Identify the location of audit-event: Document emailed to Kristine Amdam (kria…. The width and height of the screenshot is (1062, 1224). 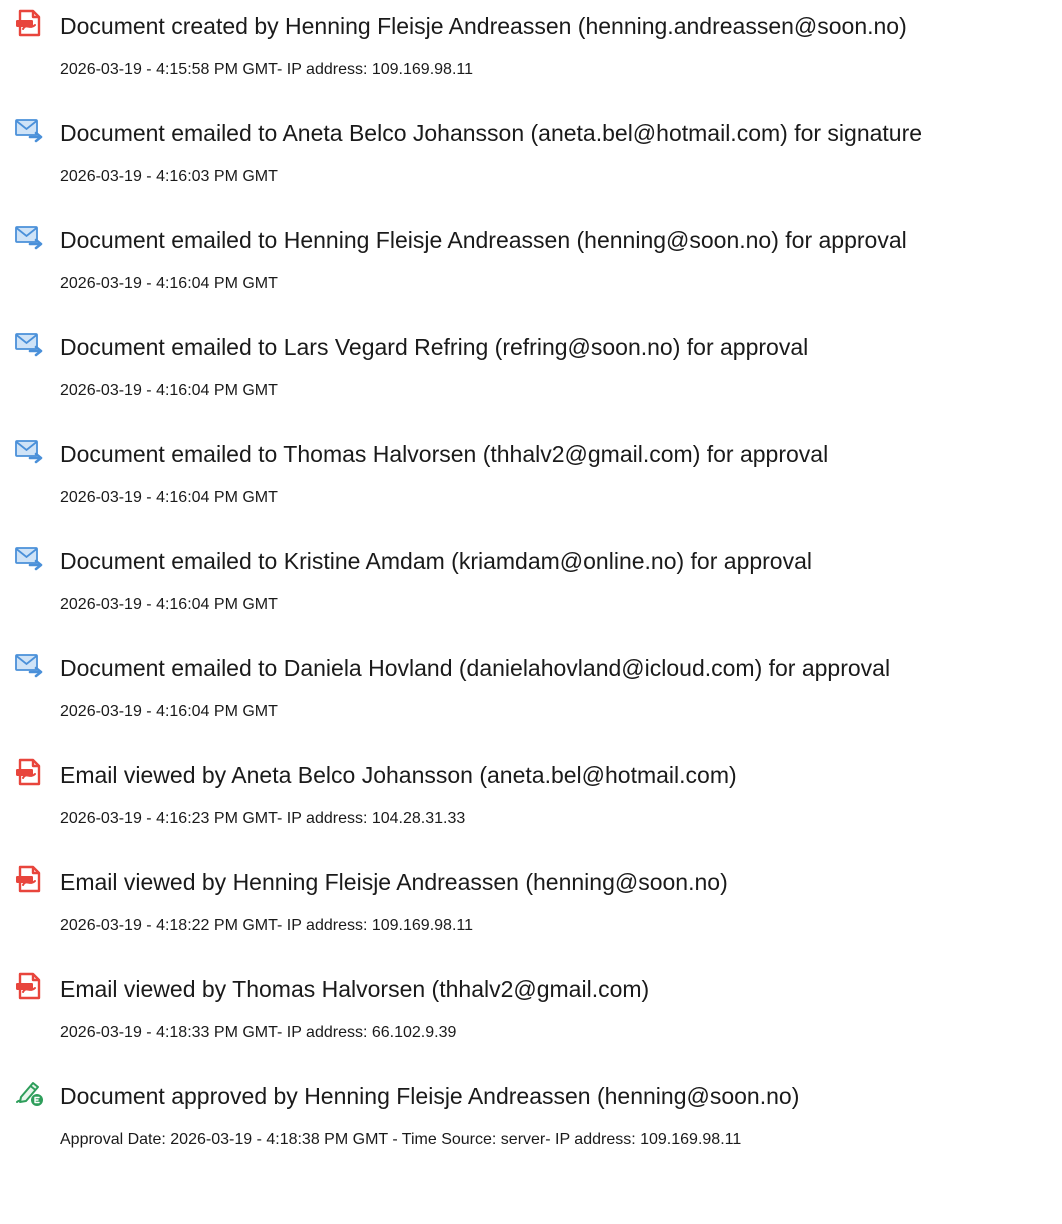
(536, 592).